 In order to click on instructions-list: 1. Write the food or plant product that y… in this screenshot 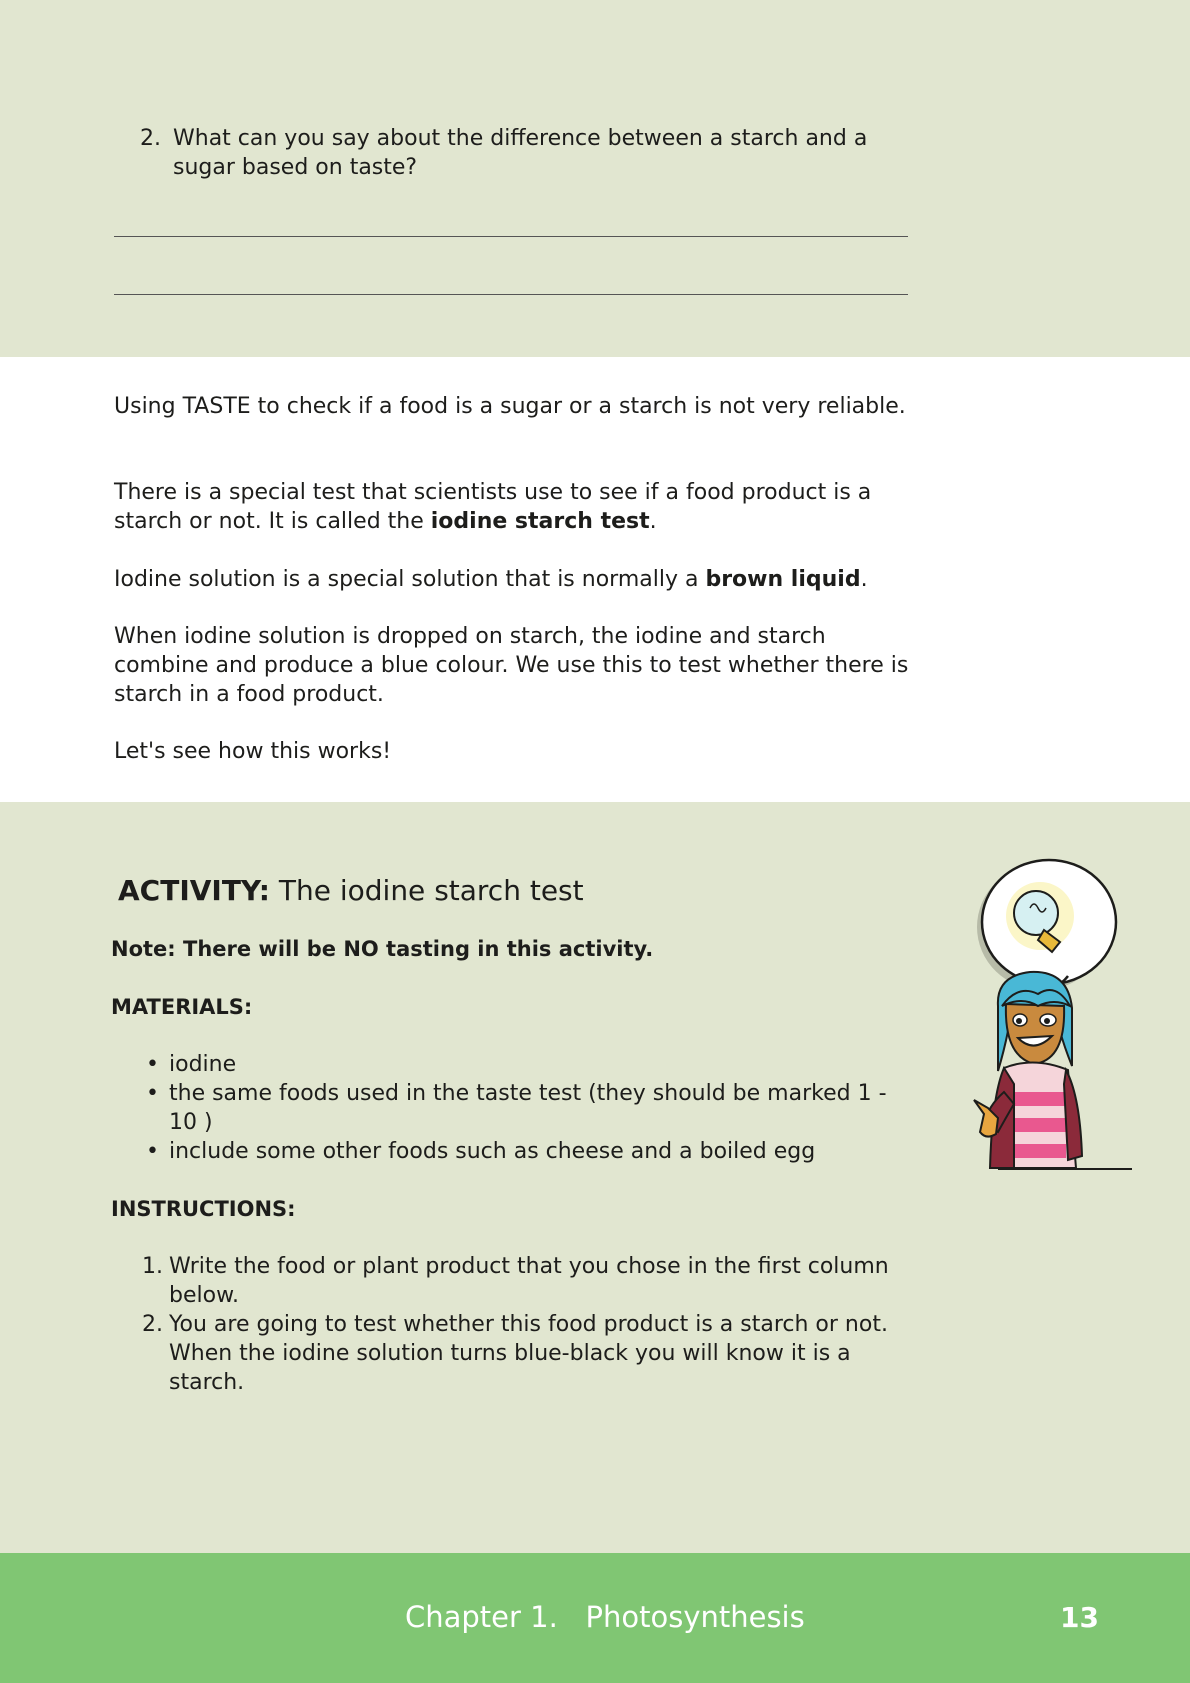, I will do `click(525, 1324)`.